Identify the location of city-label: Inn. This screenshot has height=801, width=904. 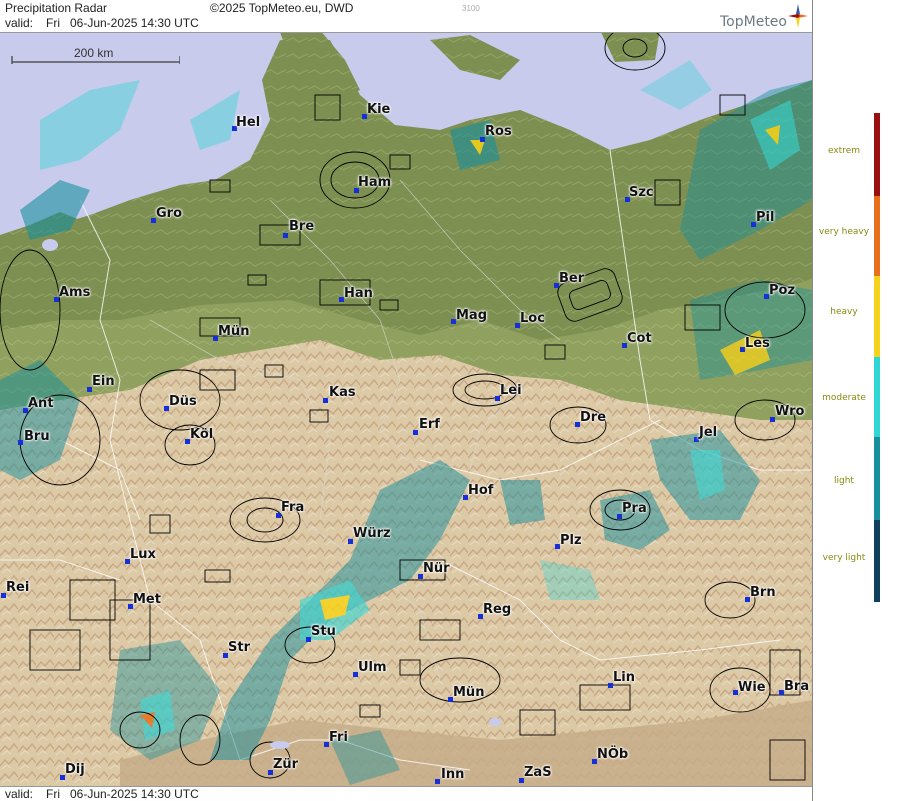
(453, 774).